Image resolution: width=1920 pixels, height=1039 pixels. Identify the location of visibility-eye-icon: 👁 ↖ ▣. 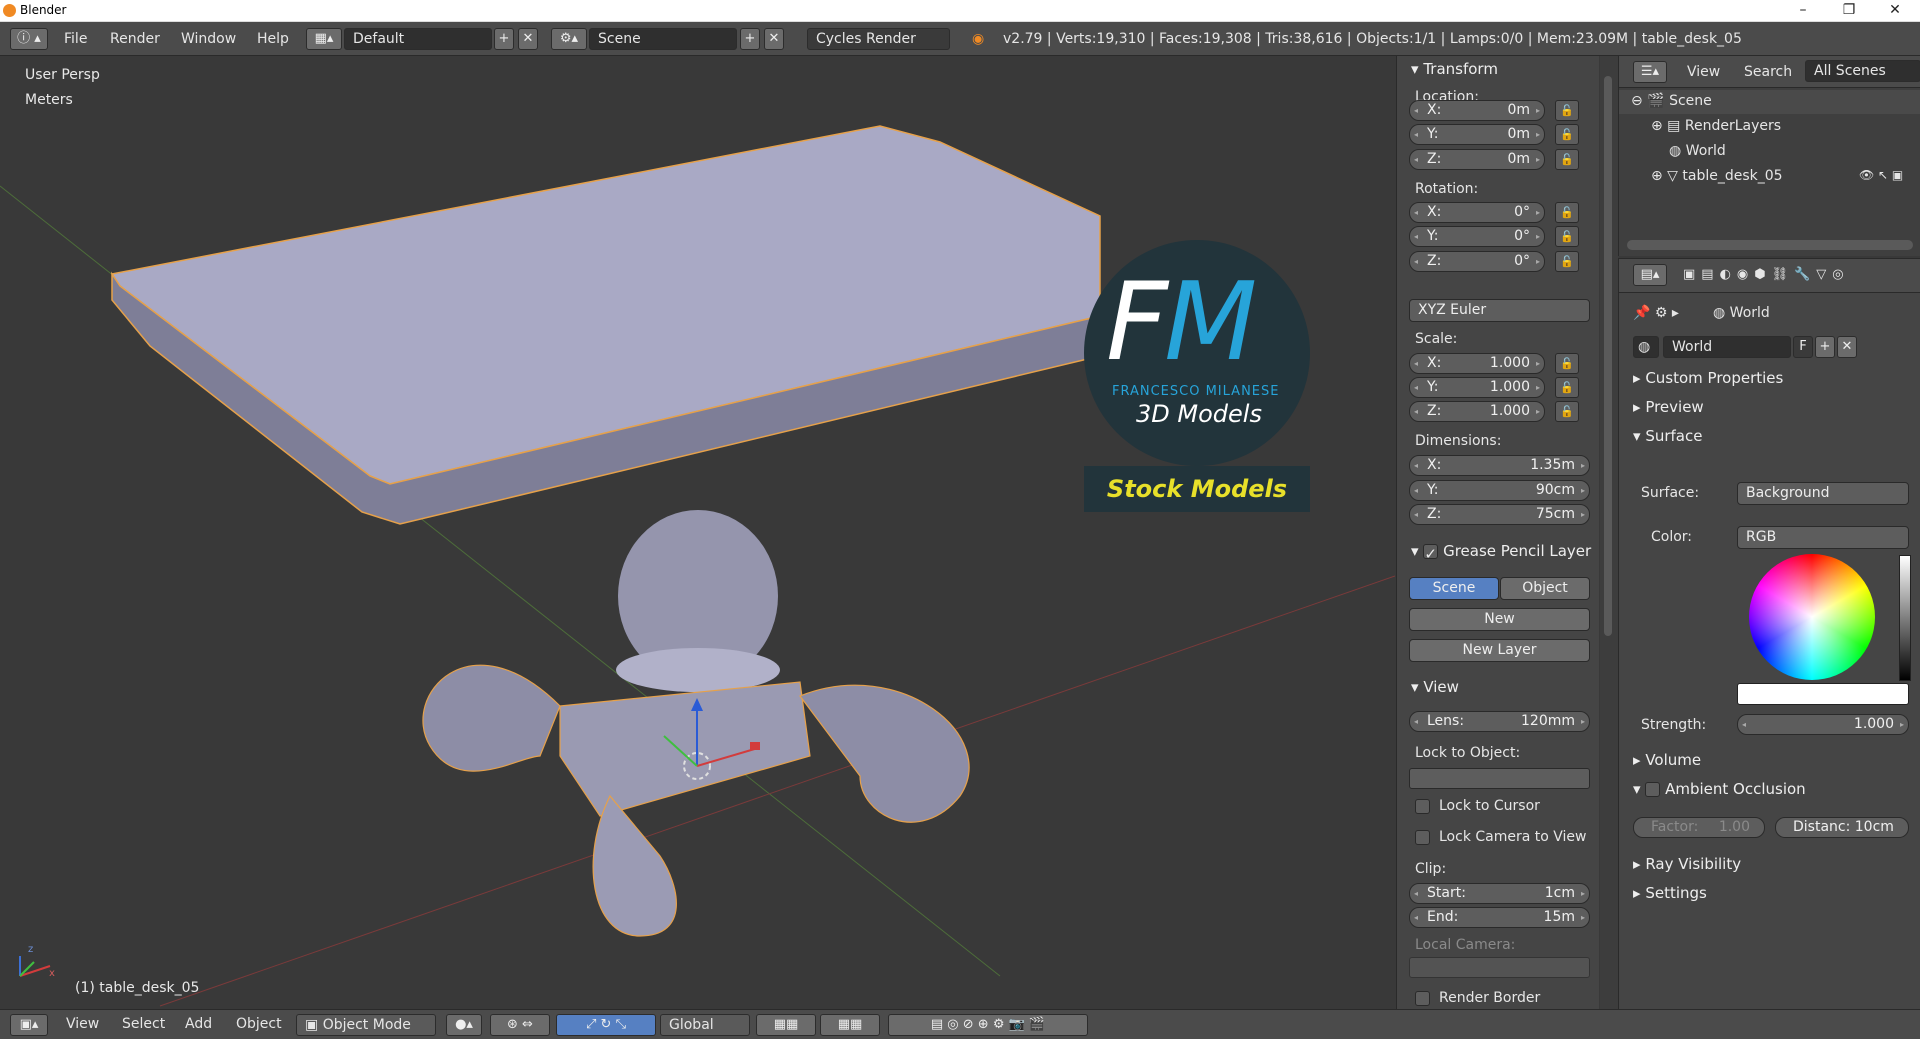
(1881, 175).